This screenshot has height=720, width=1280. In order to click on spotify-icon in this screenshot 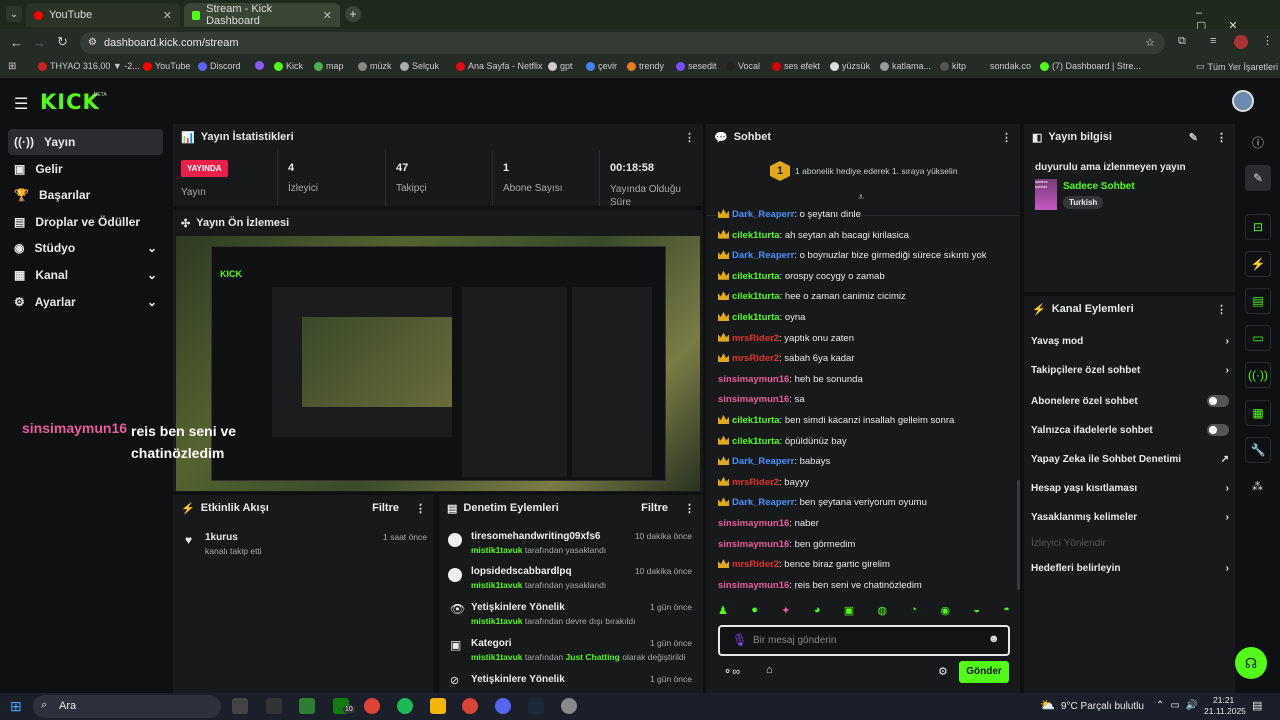, I will do `click(405, 706)`.